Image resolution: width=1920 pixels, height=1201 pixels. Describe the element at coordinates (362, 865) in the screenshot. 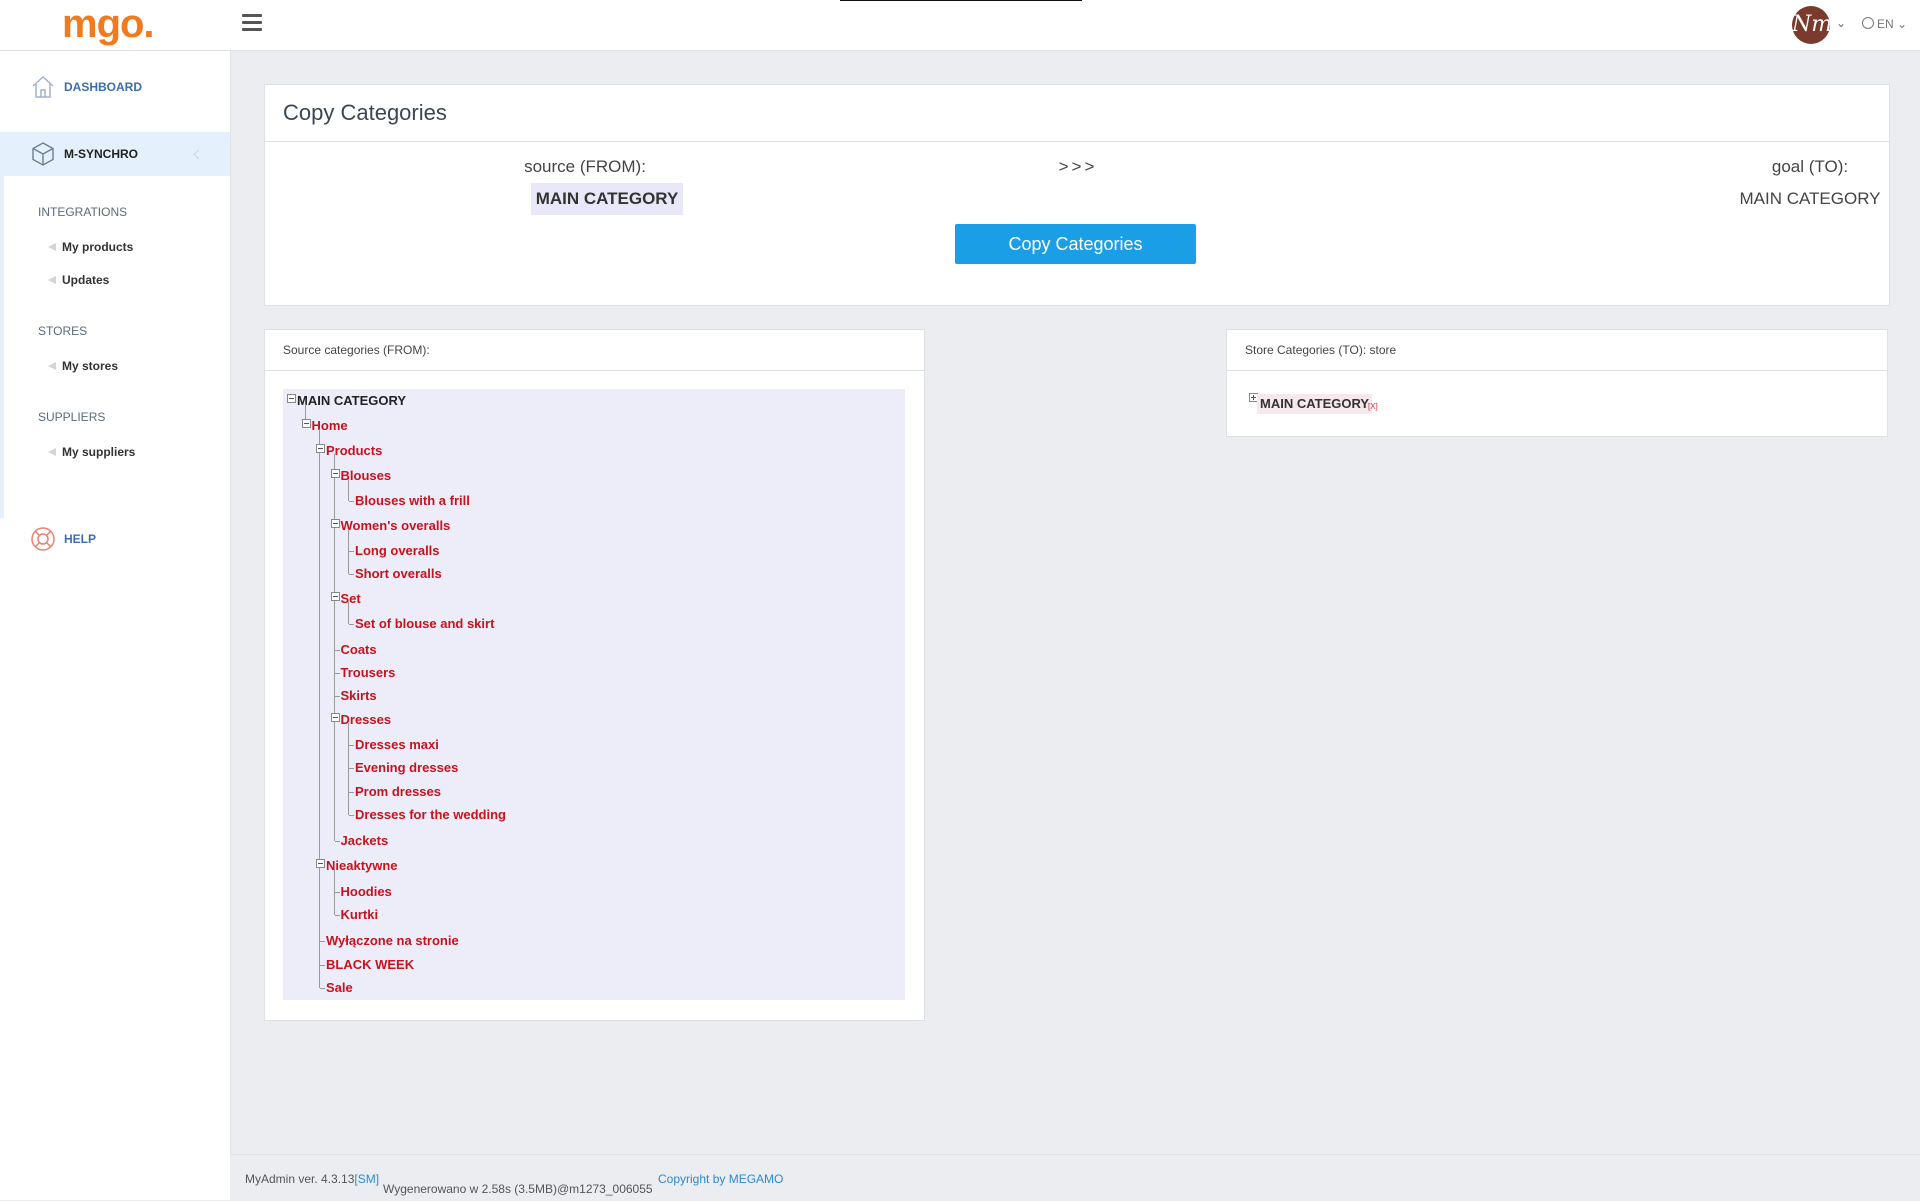

I see `tree-node: Nieaktywne` at that location.